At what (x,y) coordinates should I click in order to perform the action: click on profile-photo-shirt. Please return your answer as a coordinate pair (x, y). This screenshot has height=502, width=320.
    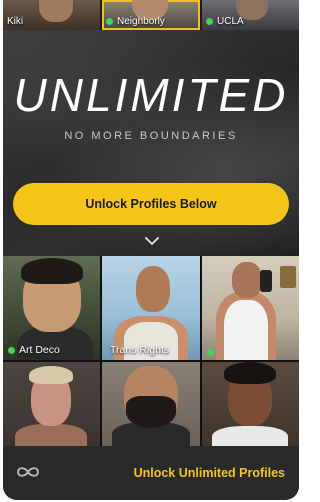
    Looking at the image, I should click on (246, 330).